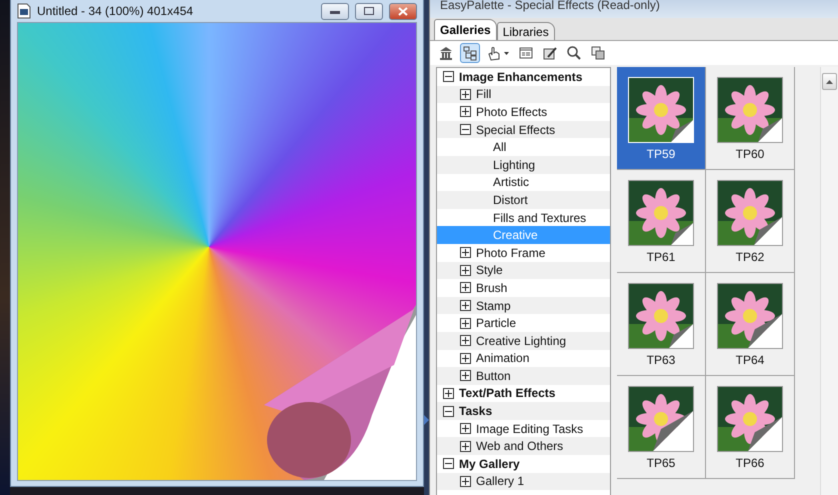  I want to click on tree-item: Style, so click(523, 271).